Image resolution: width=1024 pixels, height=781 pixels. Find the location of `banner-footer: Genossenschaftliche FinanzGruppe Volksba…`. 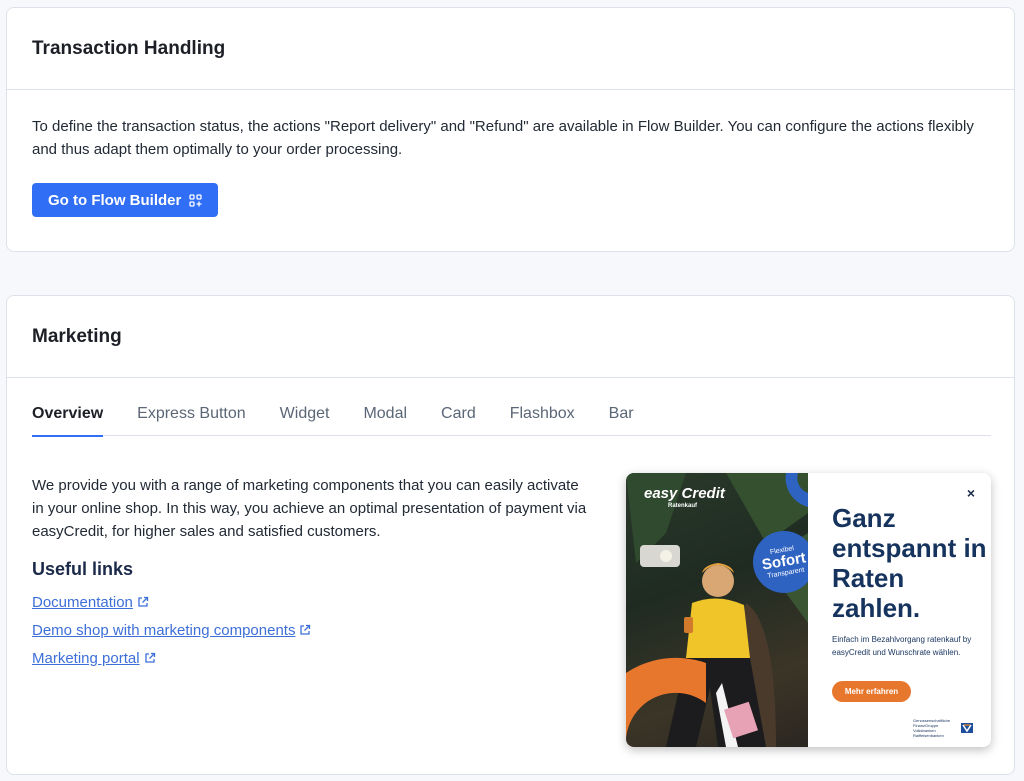

banner-footer: Genossenschaftliche FinanzGruppe Volksba… is located at coordinates (943, 728).